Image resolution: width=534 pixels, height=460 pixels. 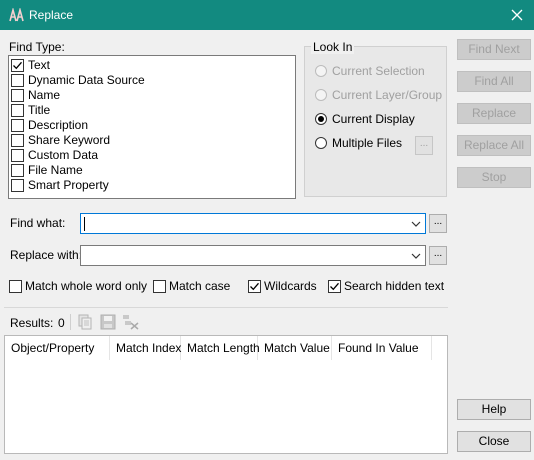 I want to click on close-button: Close, so click(x=494, y=441).